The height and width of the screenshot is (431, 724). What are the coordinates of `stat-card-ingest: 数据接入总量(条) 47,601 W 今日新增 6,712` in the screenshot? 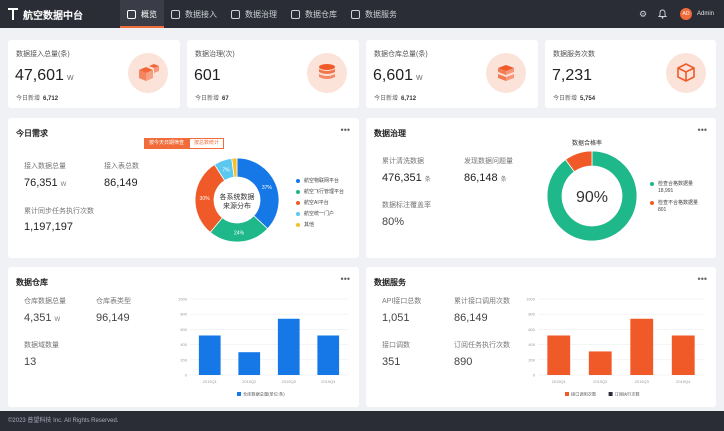 It's located at (94, 74).